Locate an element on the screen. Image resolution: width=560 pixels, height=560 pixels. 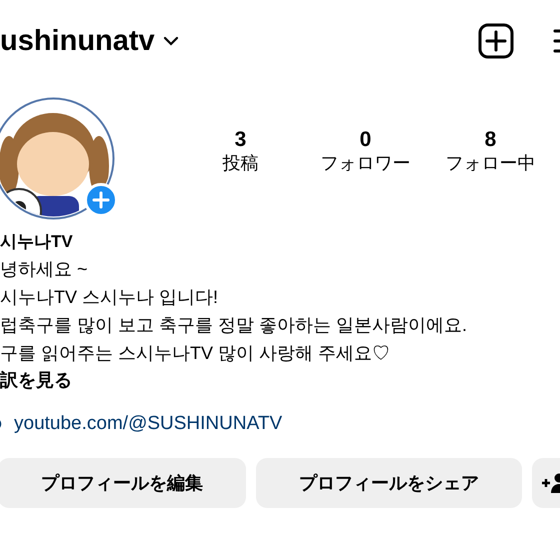
stat-label: フォロワー is located at coordinates (365, 164).